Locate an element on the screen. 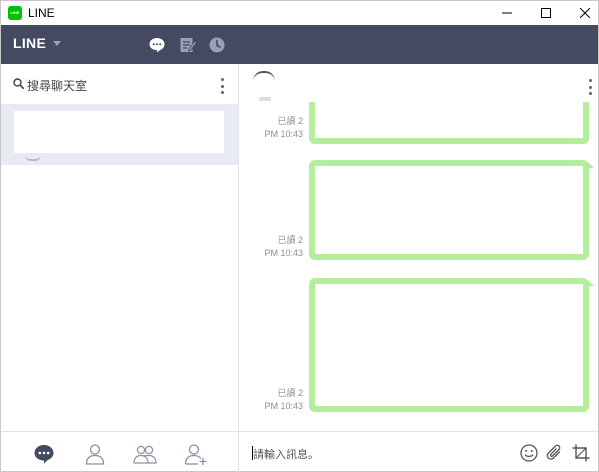 The height and width of the screenshot is (472, 599). crop-icon is located at coordinates (581, 453).